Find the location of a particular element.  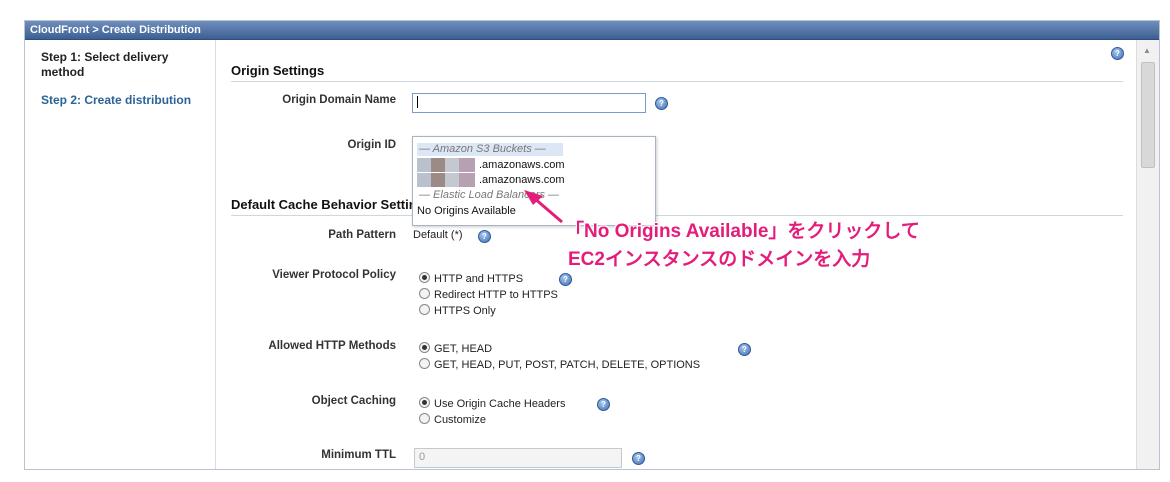

annotation-line-1: 「No Origins Available」をクリックして is located at coordinates (742, 231).